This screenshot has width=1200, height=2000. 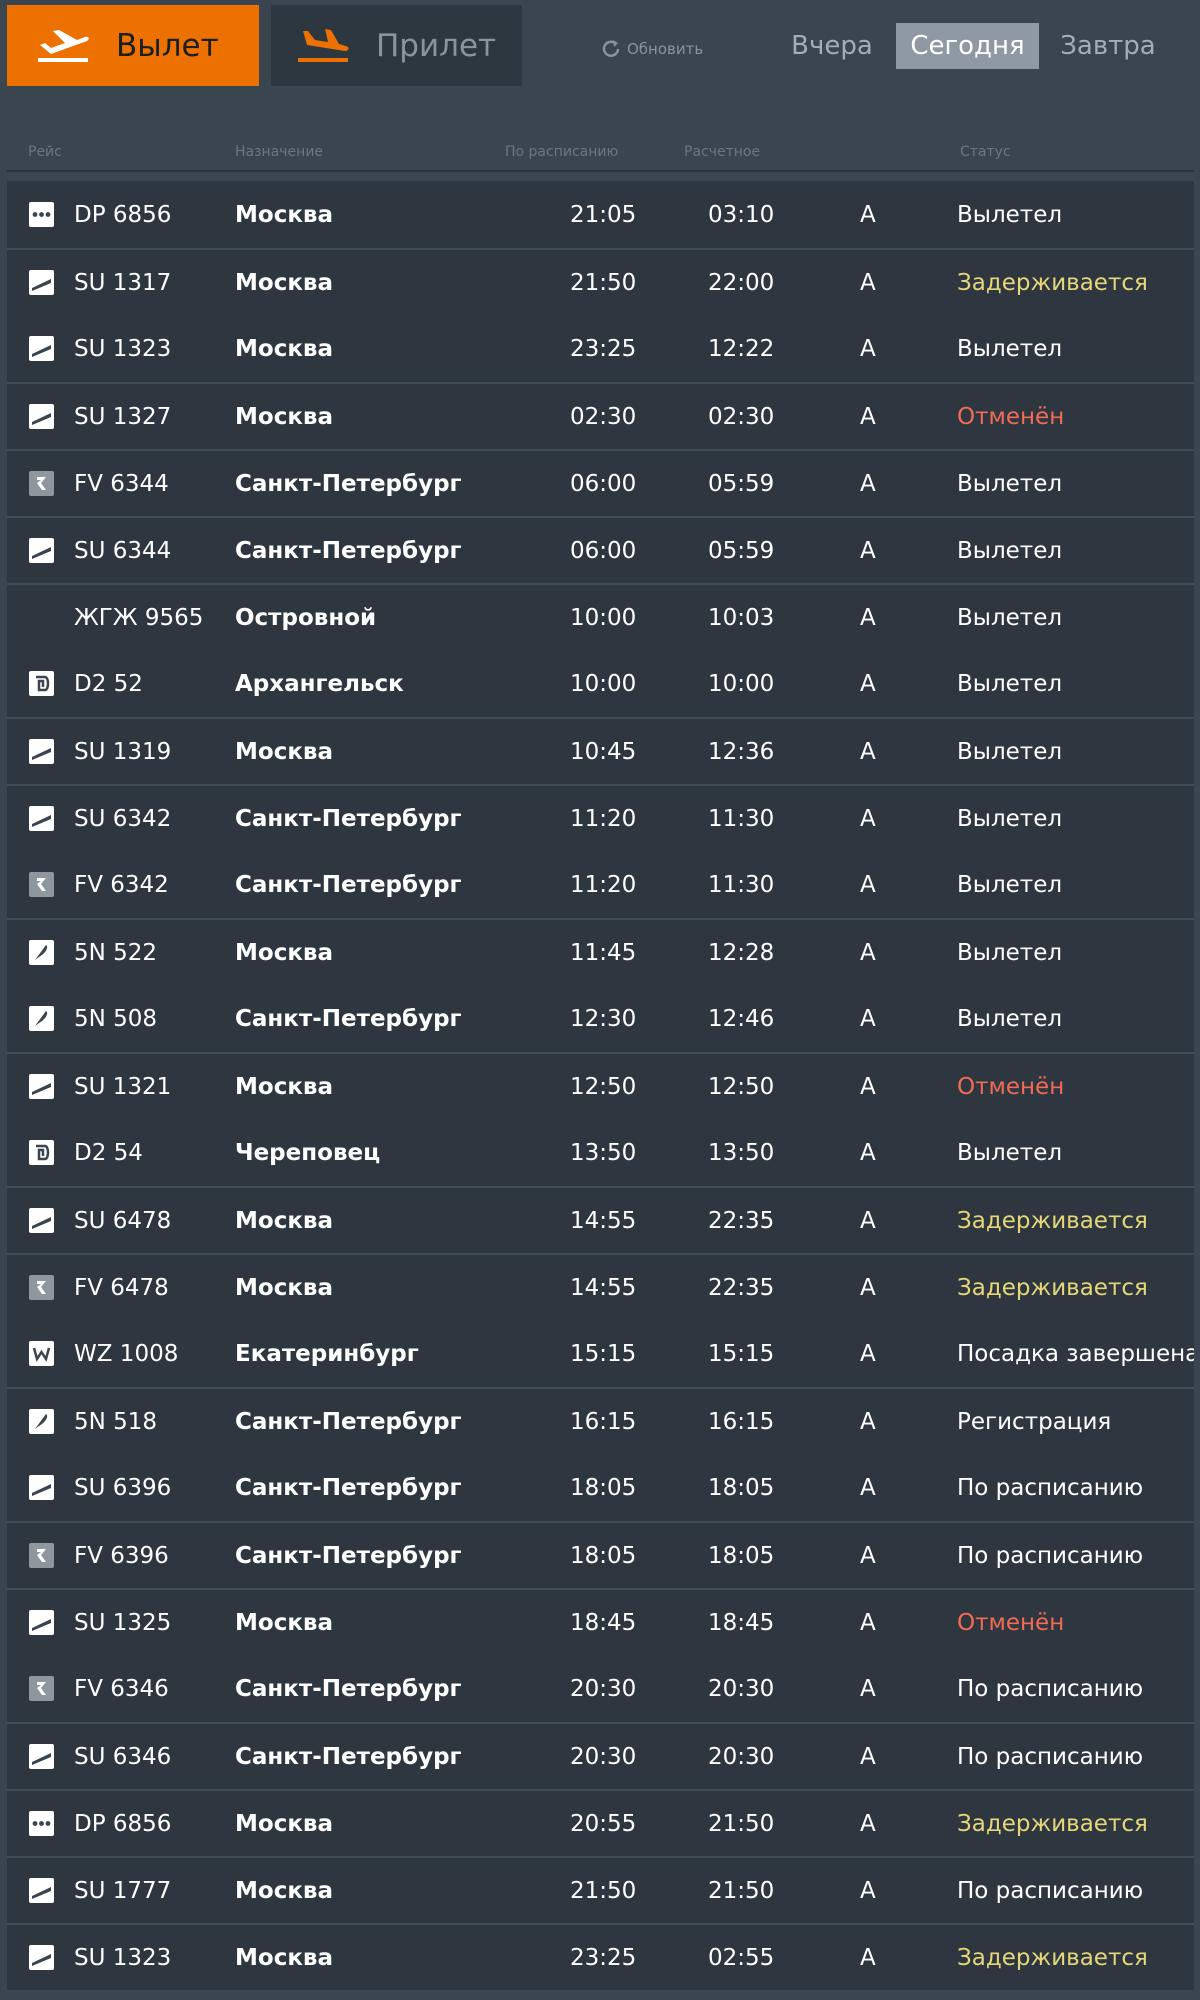 What do you see at coordinates (741, 1890) in the screenshot?
I see `estimated-time: 21:50` at bounding box center [741, 1890].